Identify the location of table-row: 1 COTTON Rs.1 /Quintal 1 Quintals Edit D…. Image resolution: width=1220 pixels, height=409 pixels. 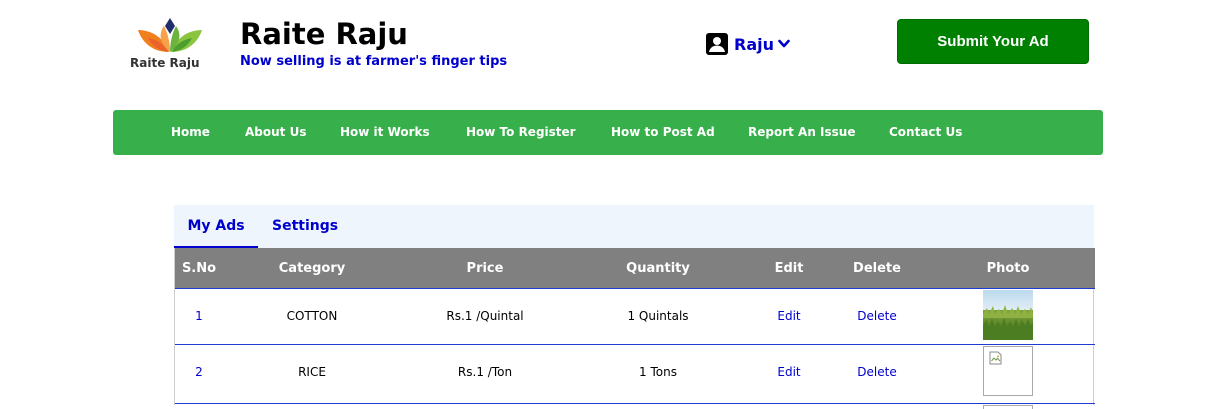
(635, 316).